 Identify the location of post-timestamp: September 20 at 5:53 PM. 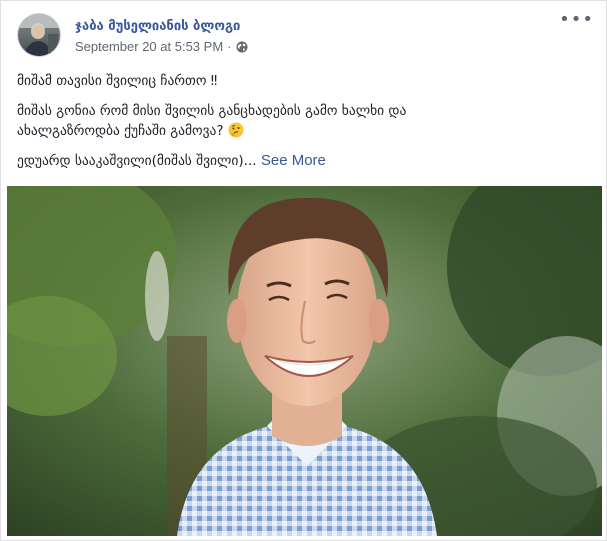
(149, 46).